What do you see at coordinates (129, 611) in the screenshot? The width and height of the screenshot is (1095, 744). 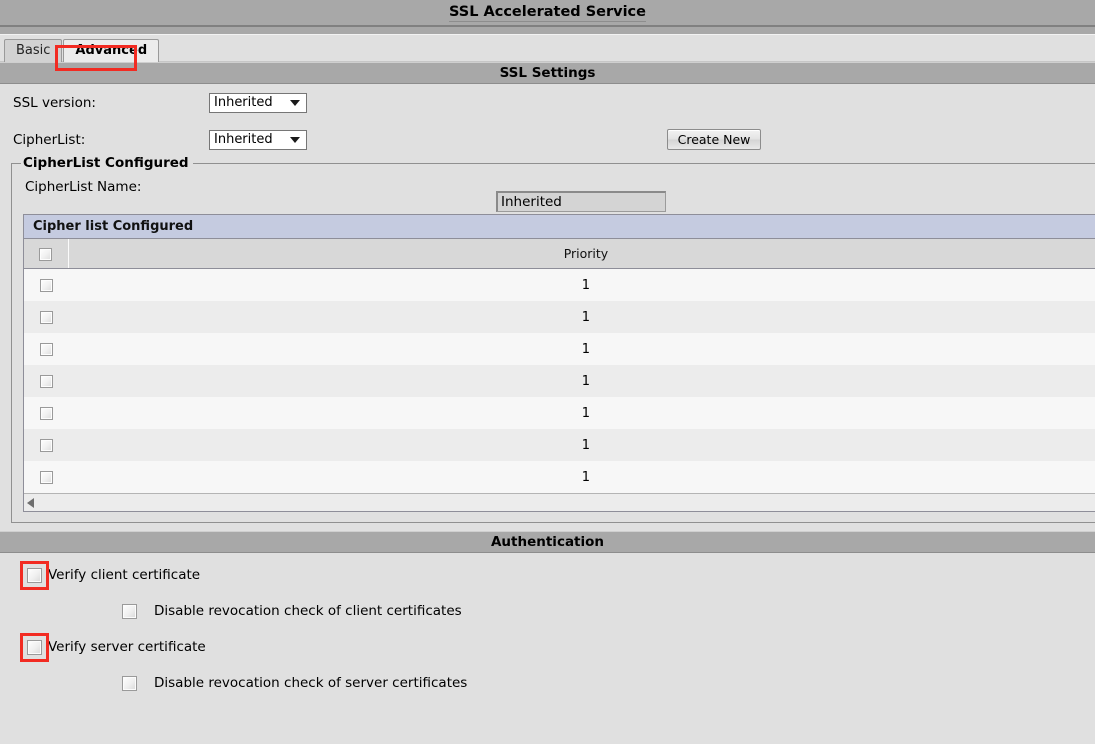 I see `disable-revocation-client-checkbox` at bounding box center [129, 611].